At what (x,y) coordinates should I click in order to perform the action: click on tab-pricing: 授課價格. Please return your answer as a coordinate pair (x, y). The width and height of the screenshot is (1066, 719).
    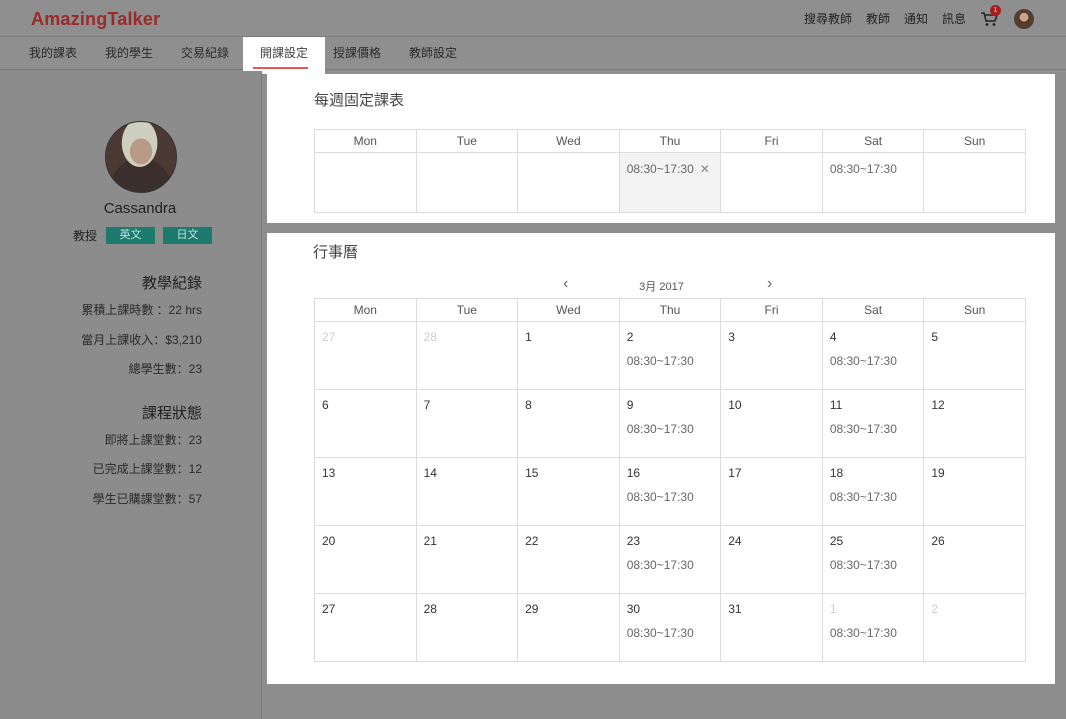
    Looking at the image, I should click on (357, 53).